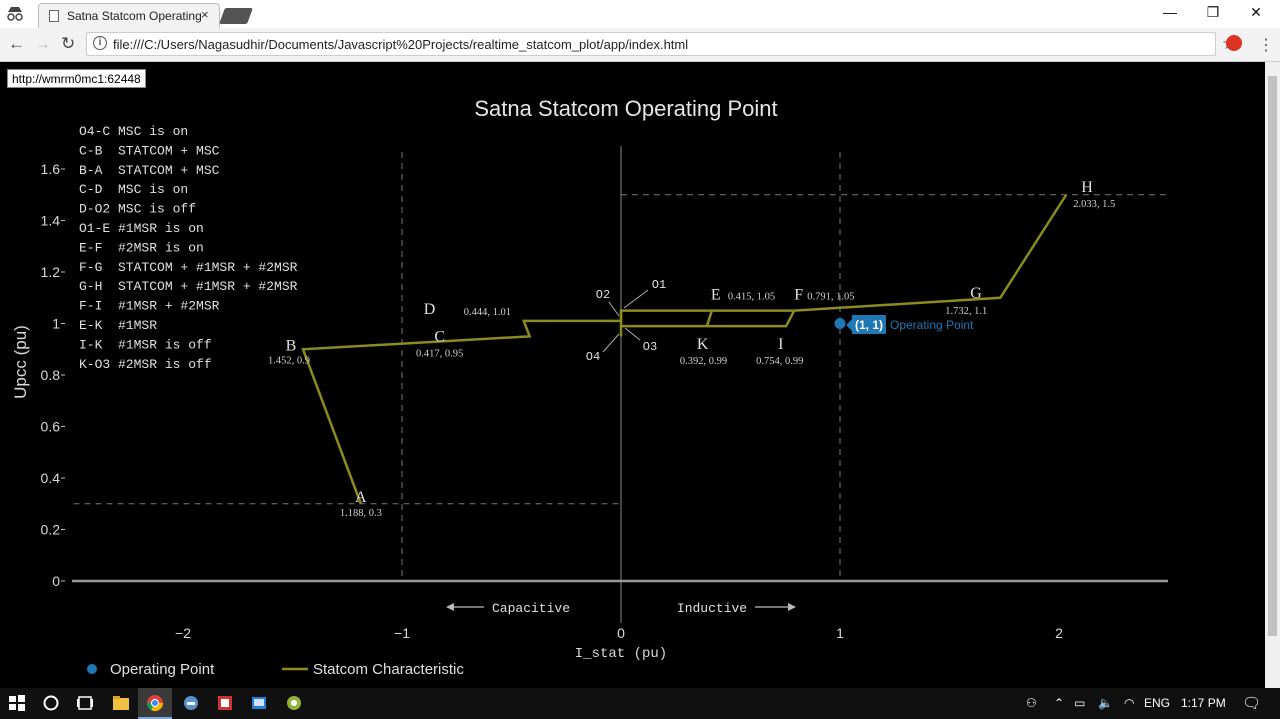 The width and height of the screenshot is (1280, 719). Describe the element at coordinates (1129, 703) in the screenshot. I see `wifi-icon: ◠` at that location.